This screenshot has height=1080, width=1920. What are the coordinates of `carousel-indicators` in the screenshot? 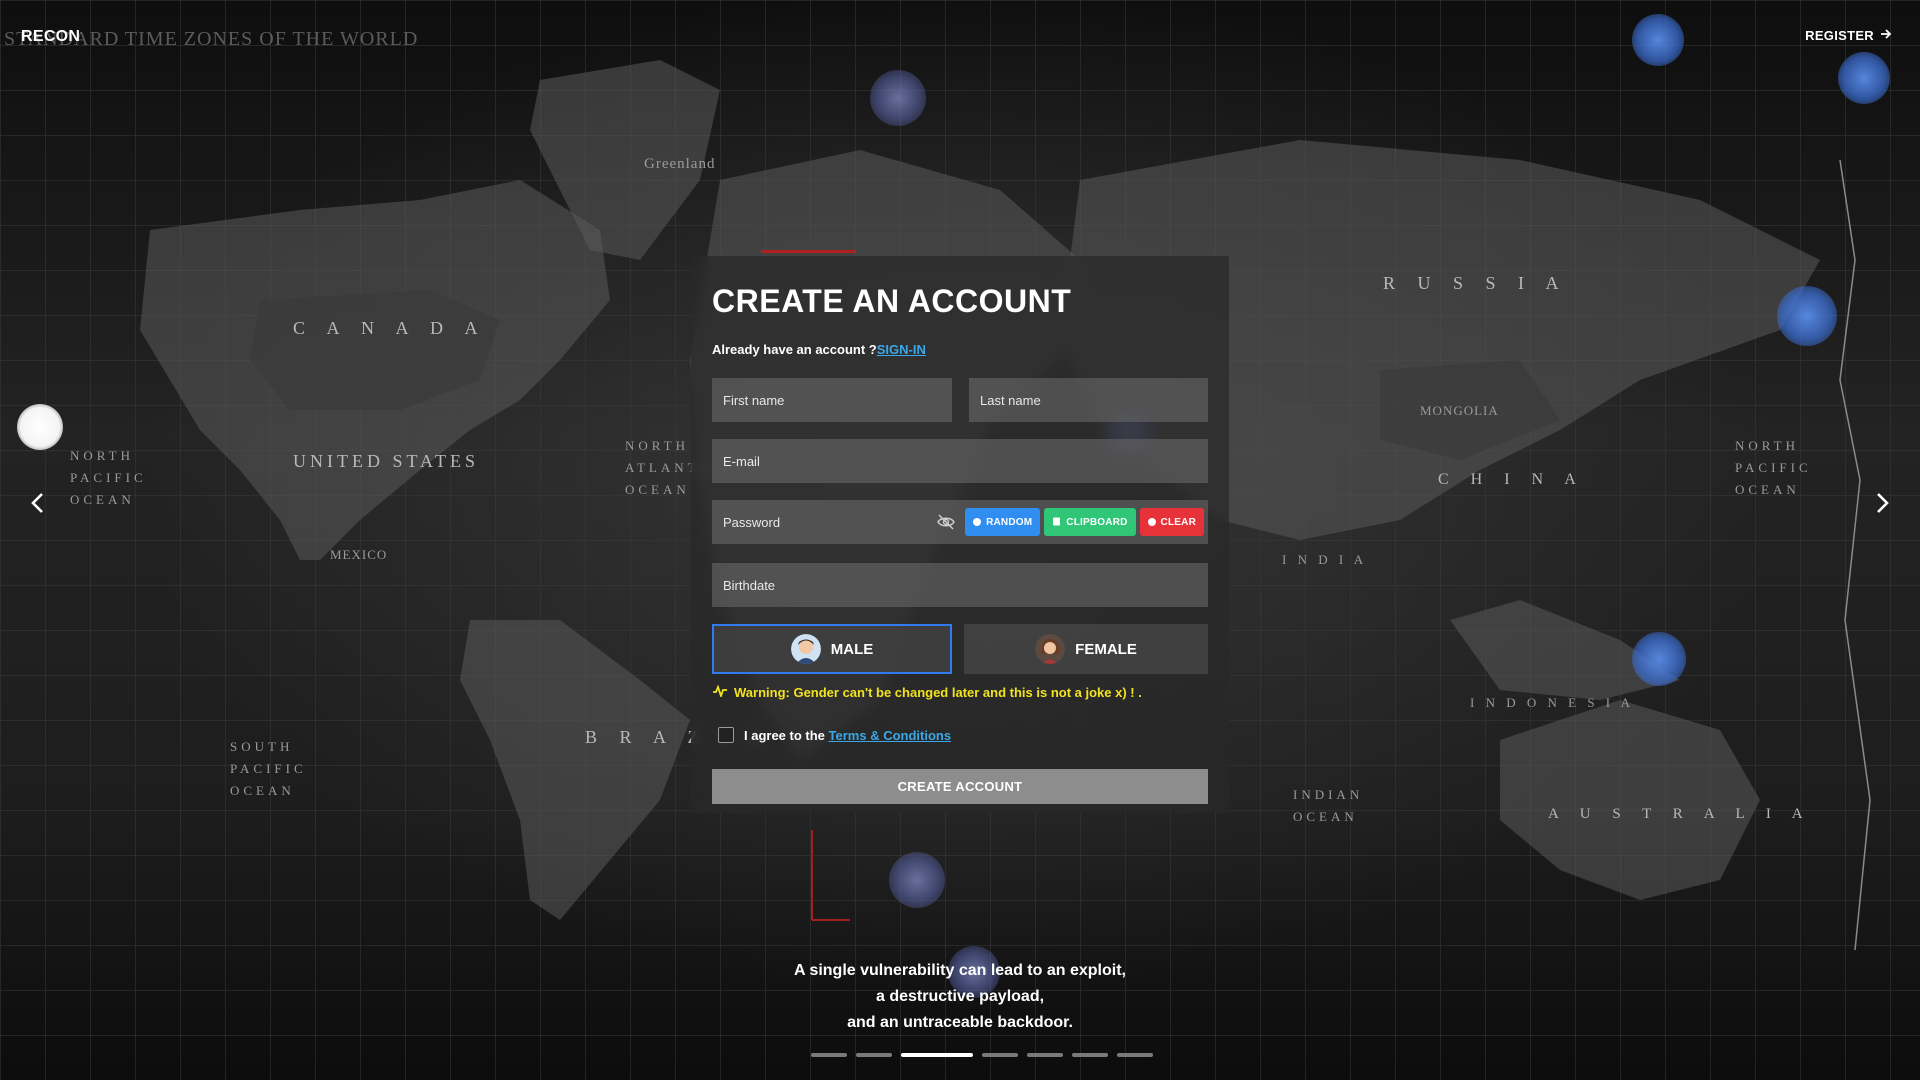 It's located at (982, 1055).